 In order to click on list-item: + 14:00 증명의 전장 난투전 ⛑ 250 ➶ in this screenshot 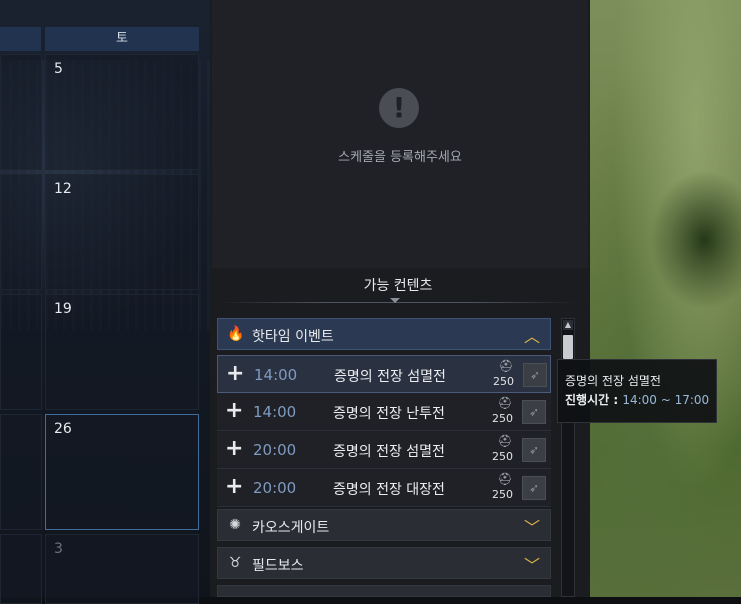, I will do `click(384, 412)`.